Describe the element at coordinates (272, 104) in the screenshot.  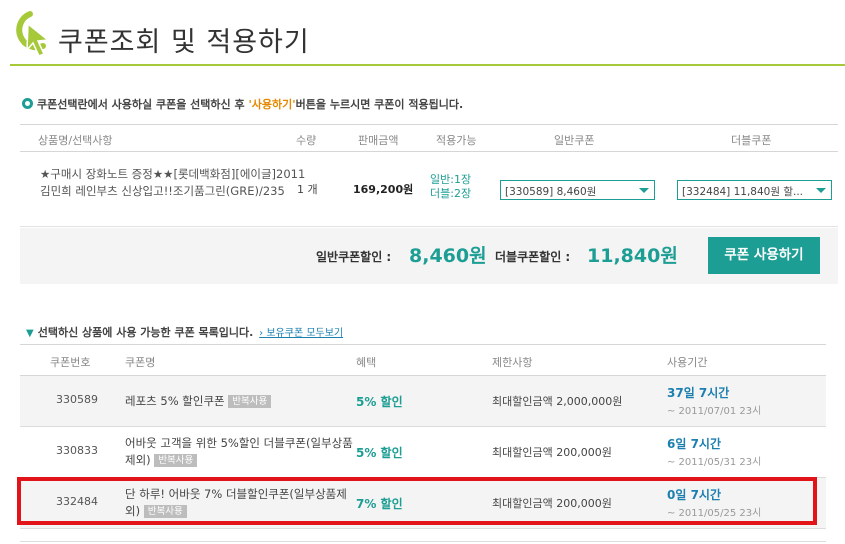
I see `notice-highlight: '사용하기'` at that location.